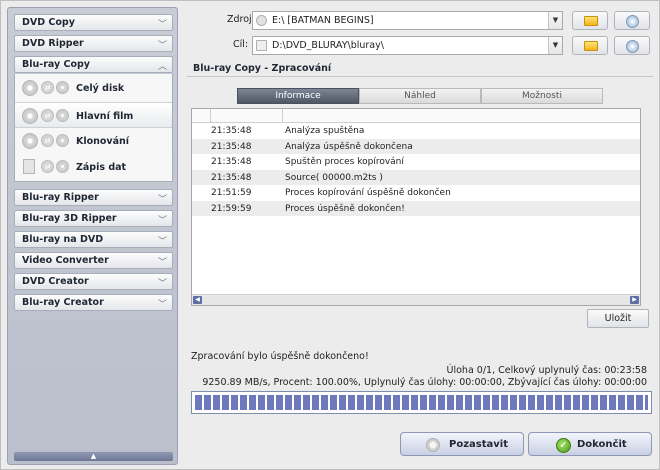  I want to click on target-browse-folder-button, so click(590, 45).